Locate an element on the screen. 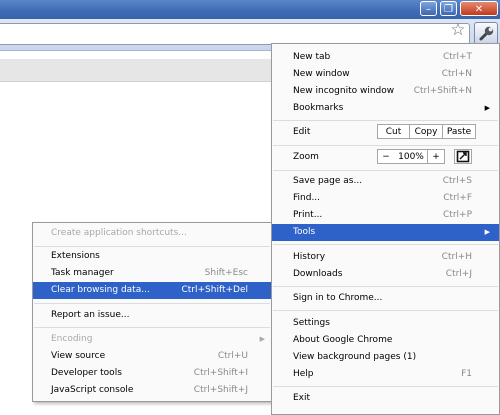 The width and height of the screenshot is (500, 415). menu-item-find: Find... Ctrl+F is located at coordinates (385, 198).